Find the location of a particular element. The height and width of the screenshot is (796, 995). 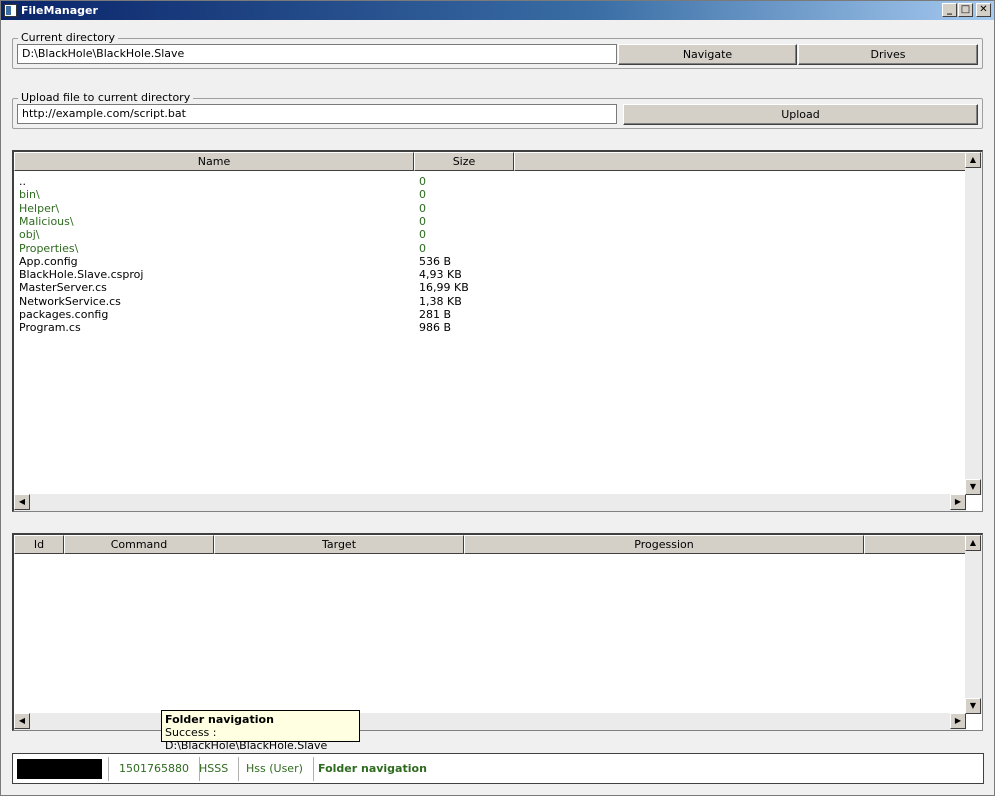

file-name: Helper\ is located at coordinates (39, 208).